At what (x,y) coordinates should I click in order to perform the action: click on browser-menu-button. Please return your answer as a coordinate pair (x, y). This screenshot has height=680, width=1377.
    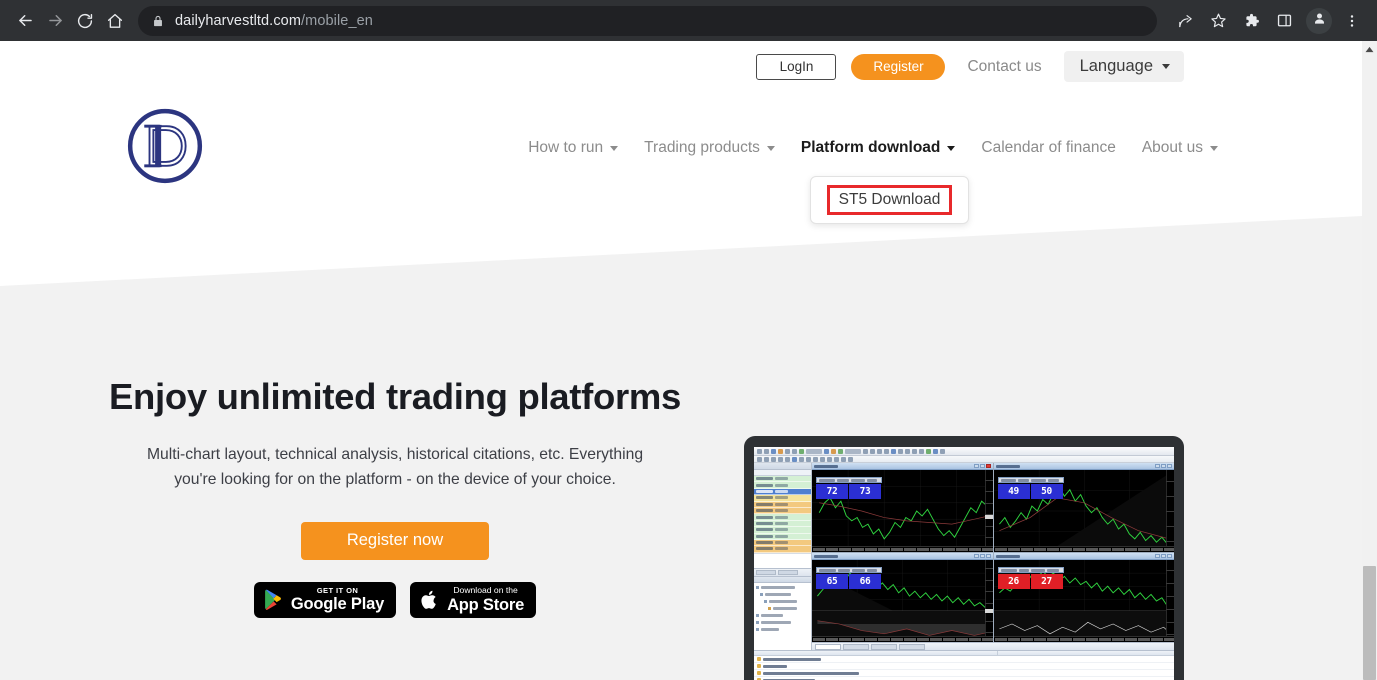
    Looking at the image, I should click on (1352, 21).